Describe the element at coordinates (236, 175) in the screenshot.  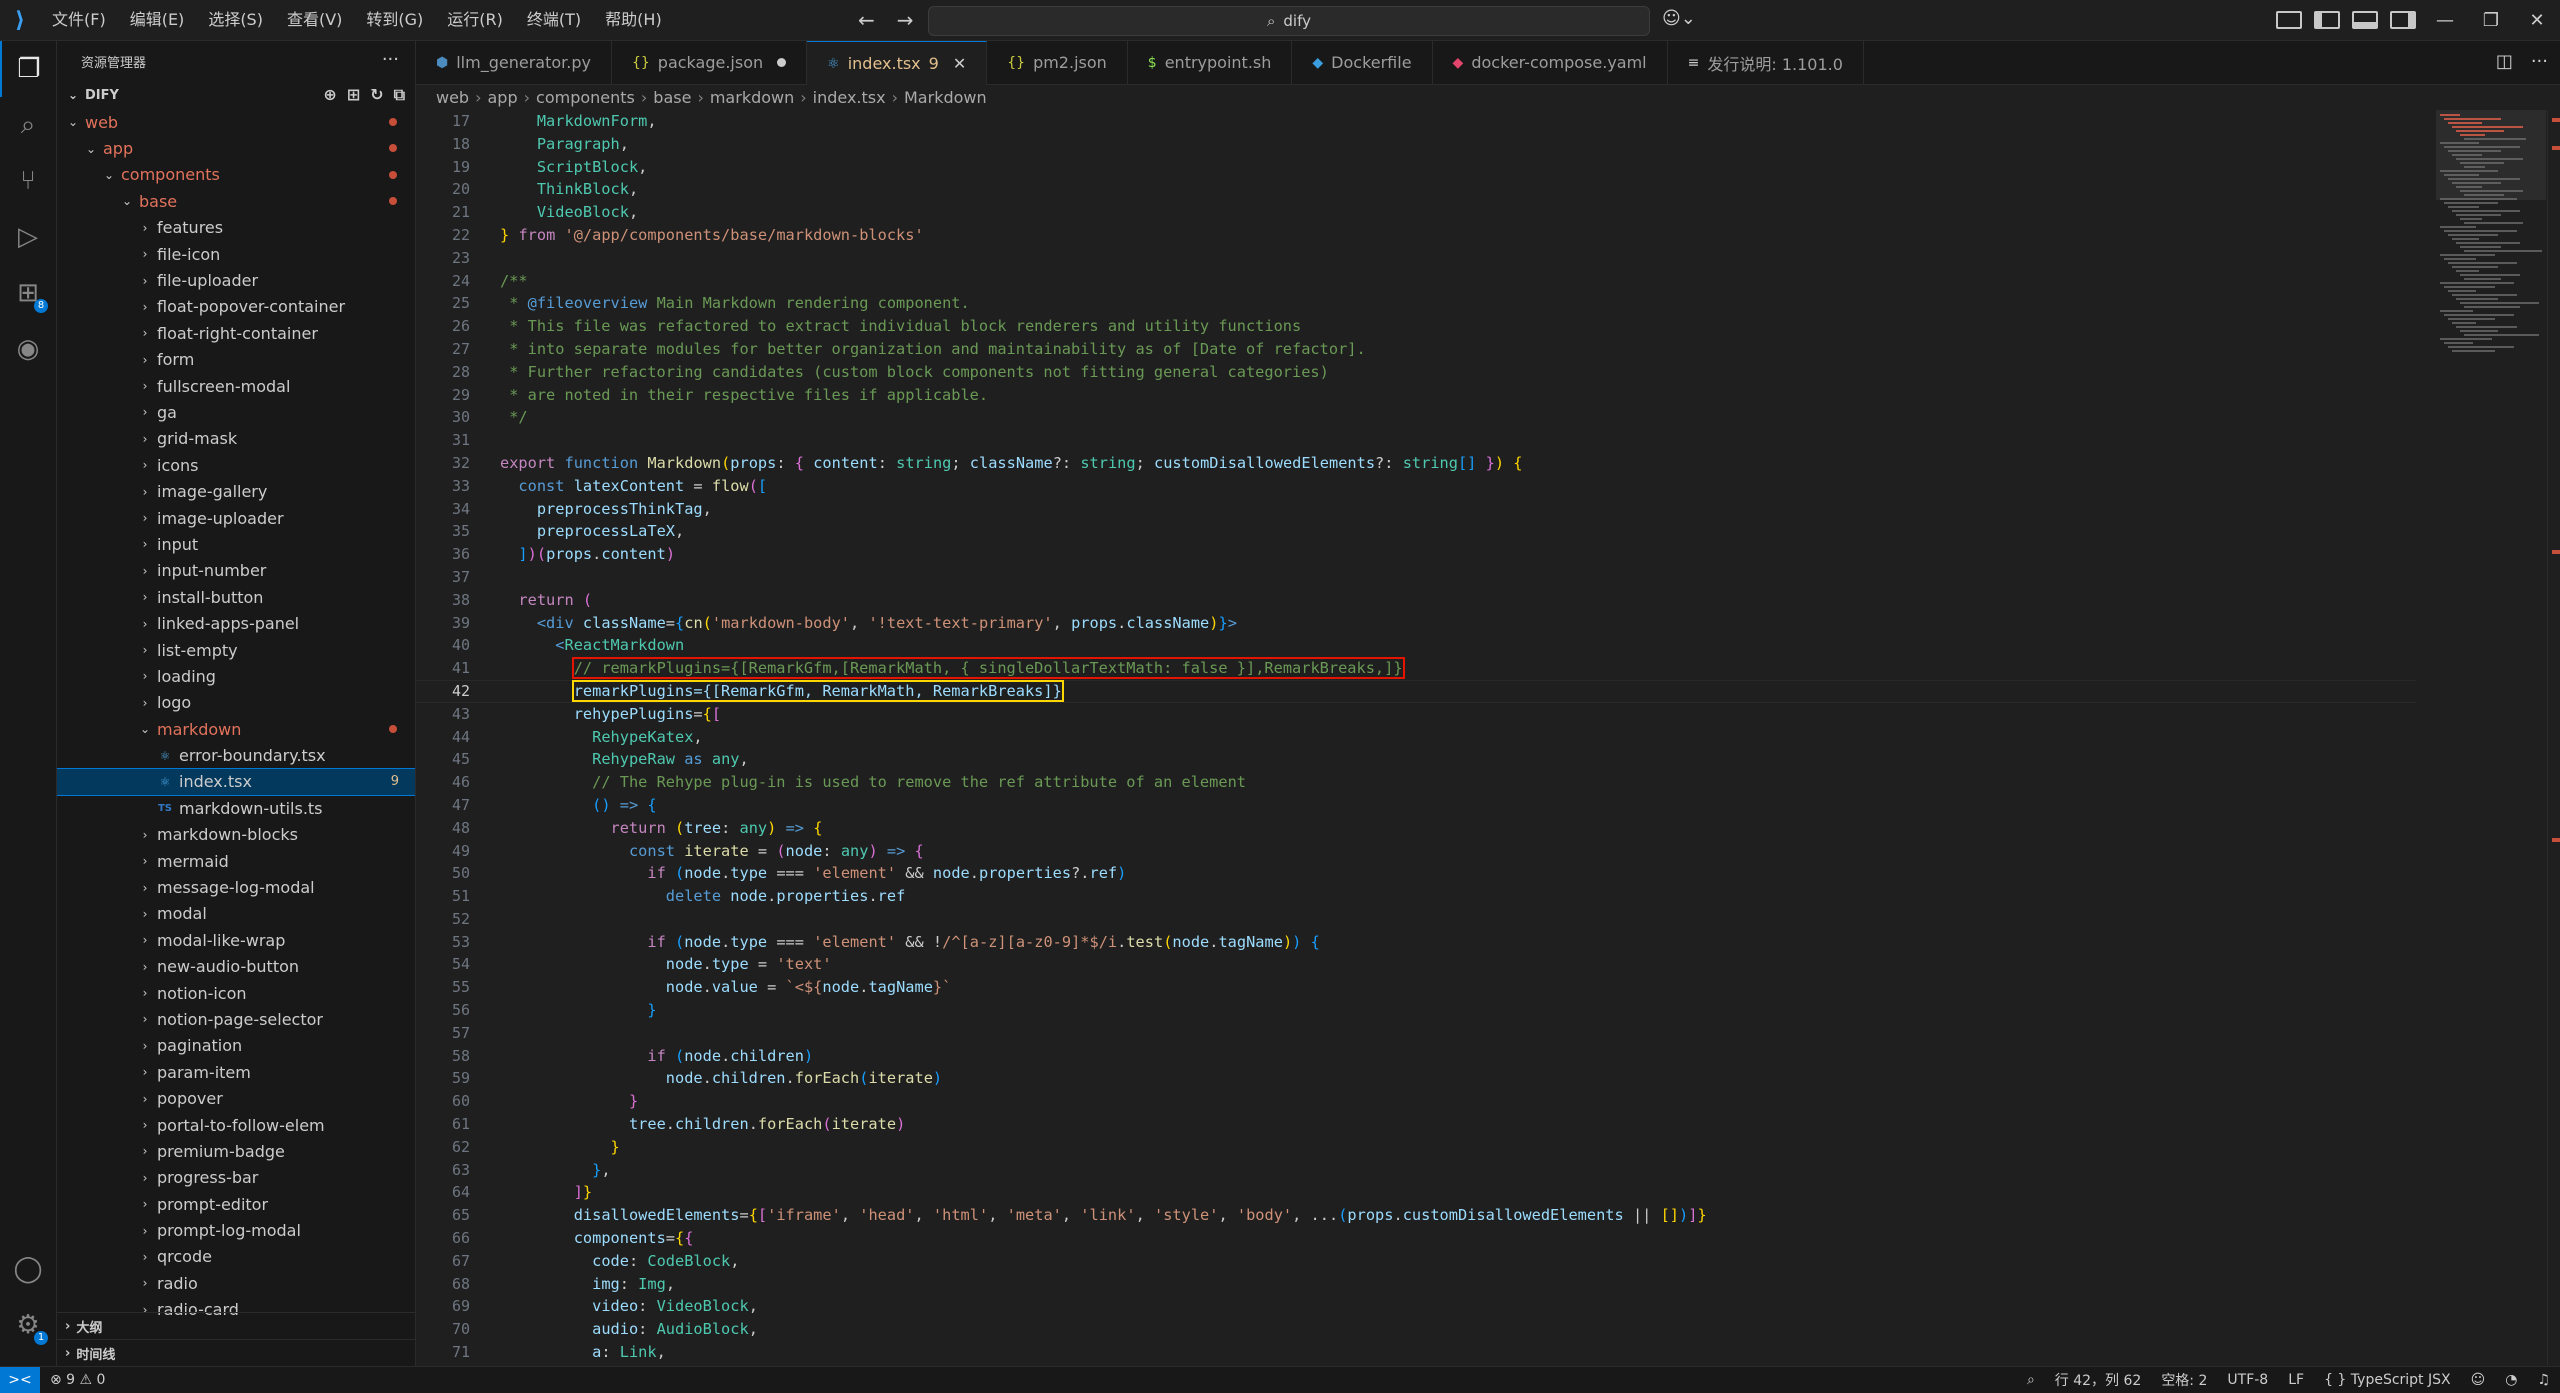
I see `tree-folder: ⌄ components` at that location.